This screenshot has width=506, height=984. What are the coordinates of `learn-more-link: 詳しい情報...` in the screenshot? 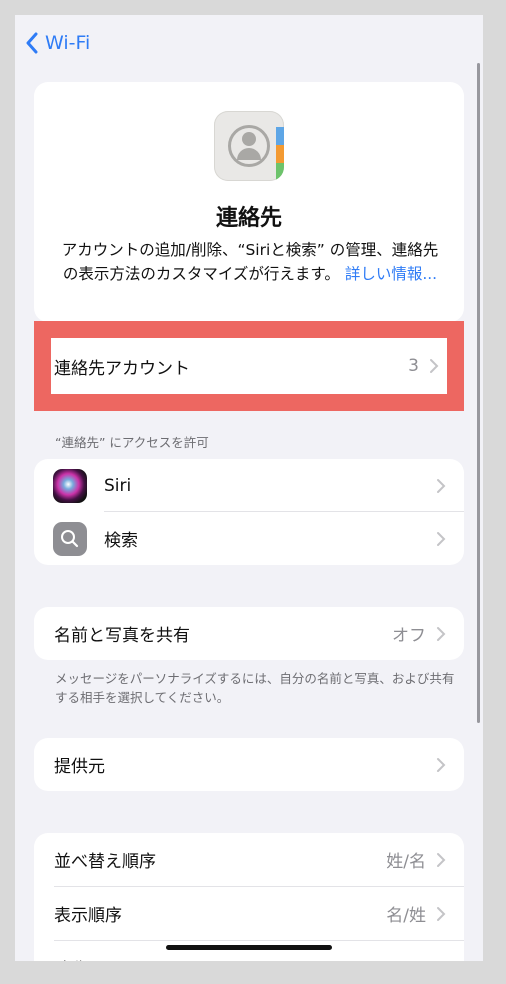 It's located at (391, 274).